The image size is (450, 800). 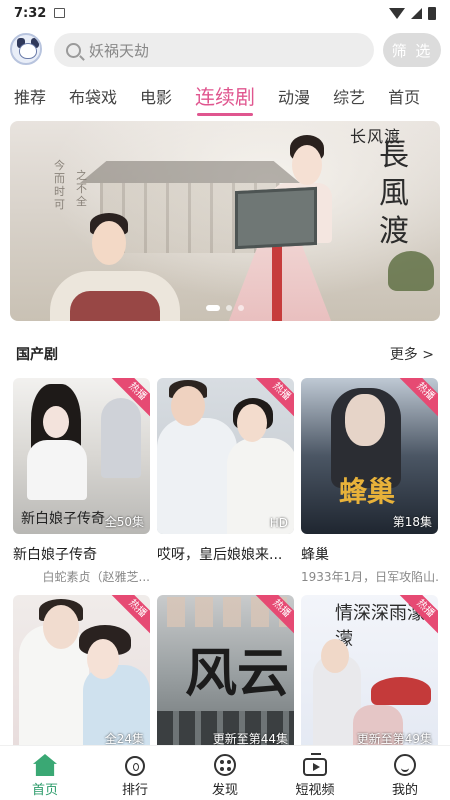 I want to click on drama-poster: 热播 HD, so click(x=225, y=456).